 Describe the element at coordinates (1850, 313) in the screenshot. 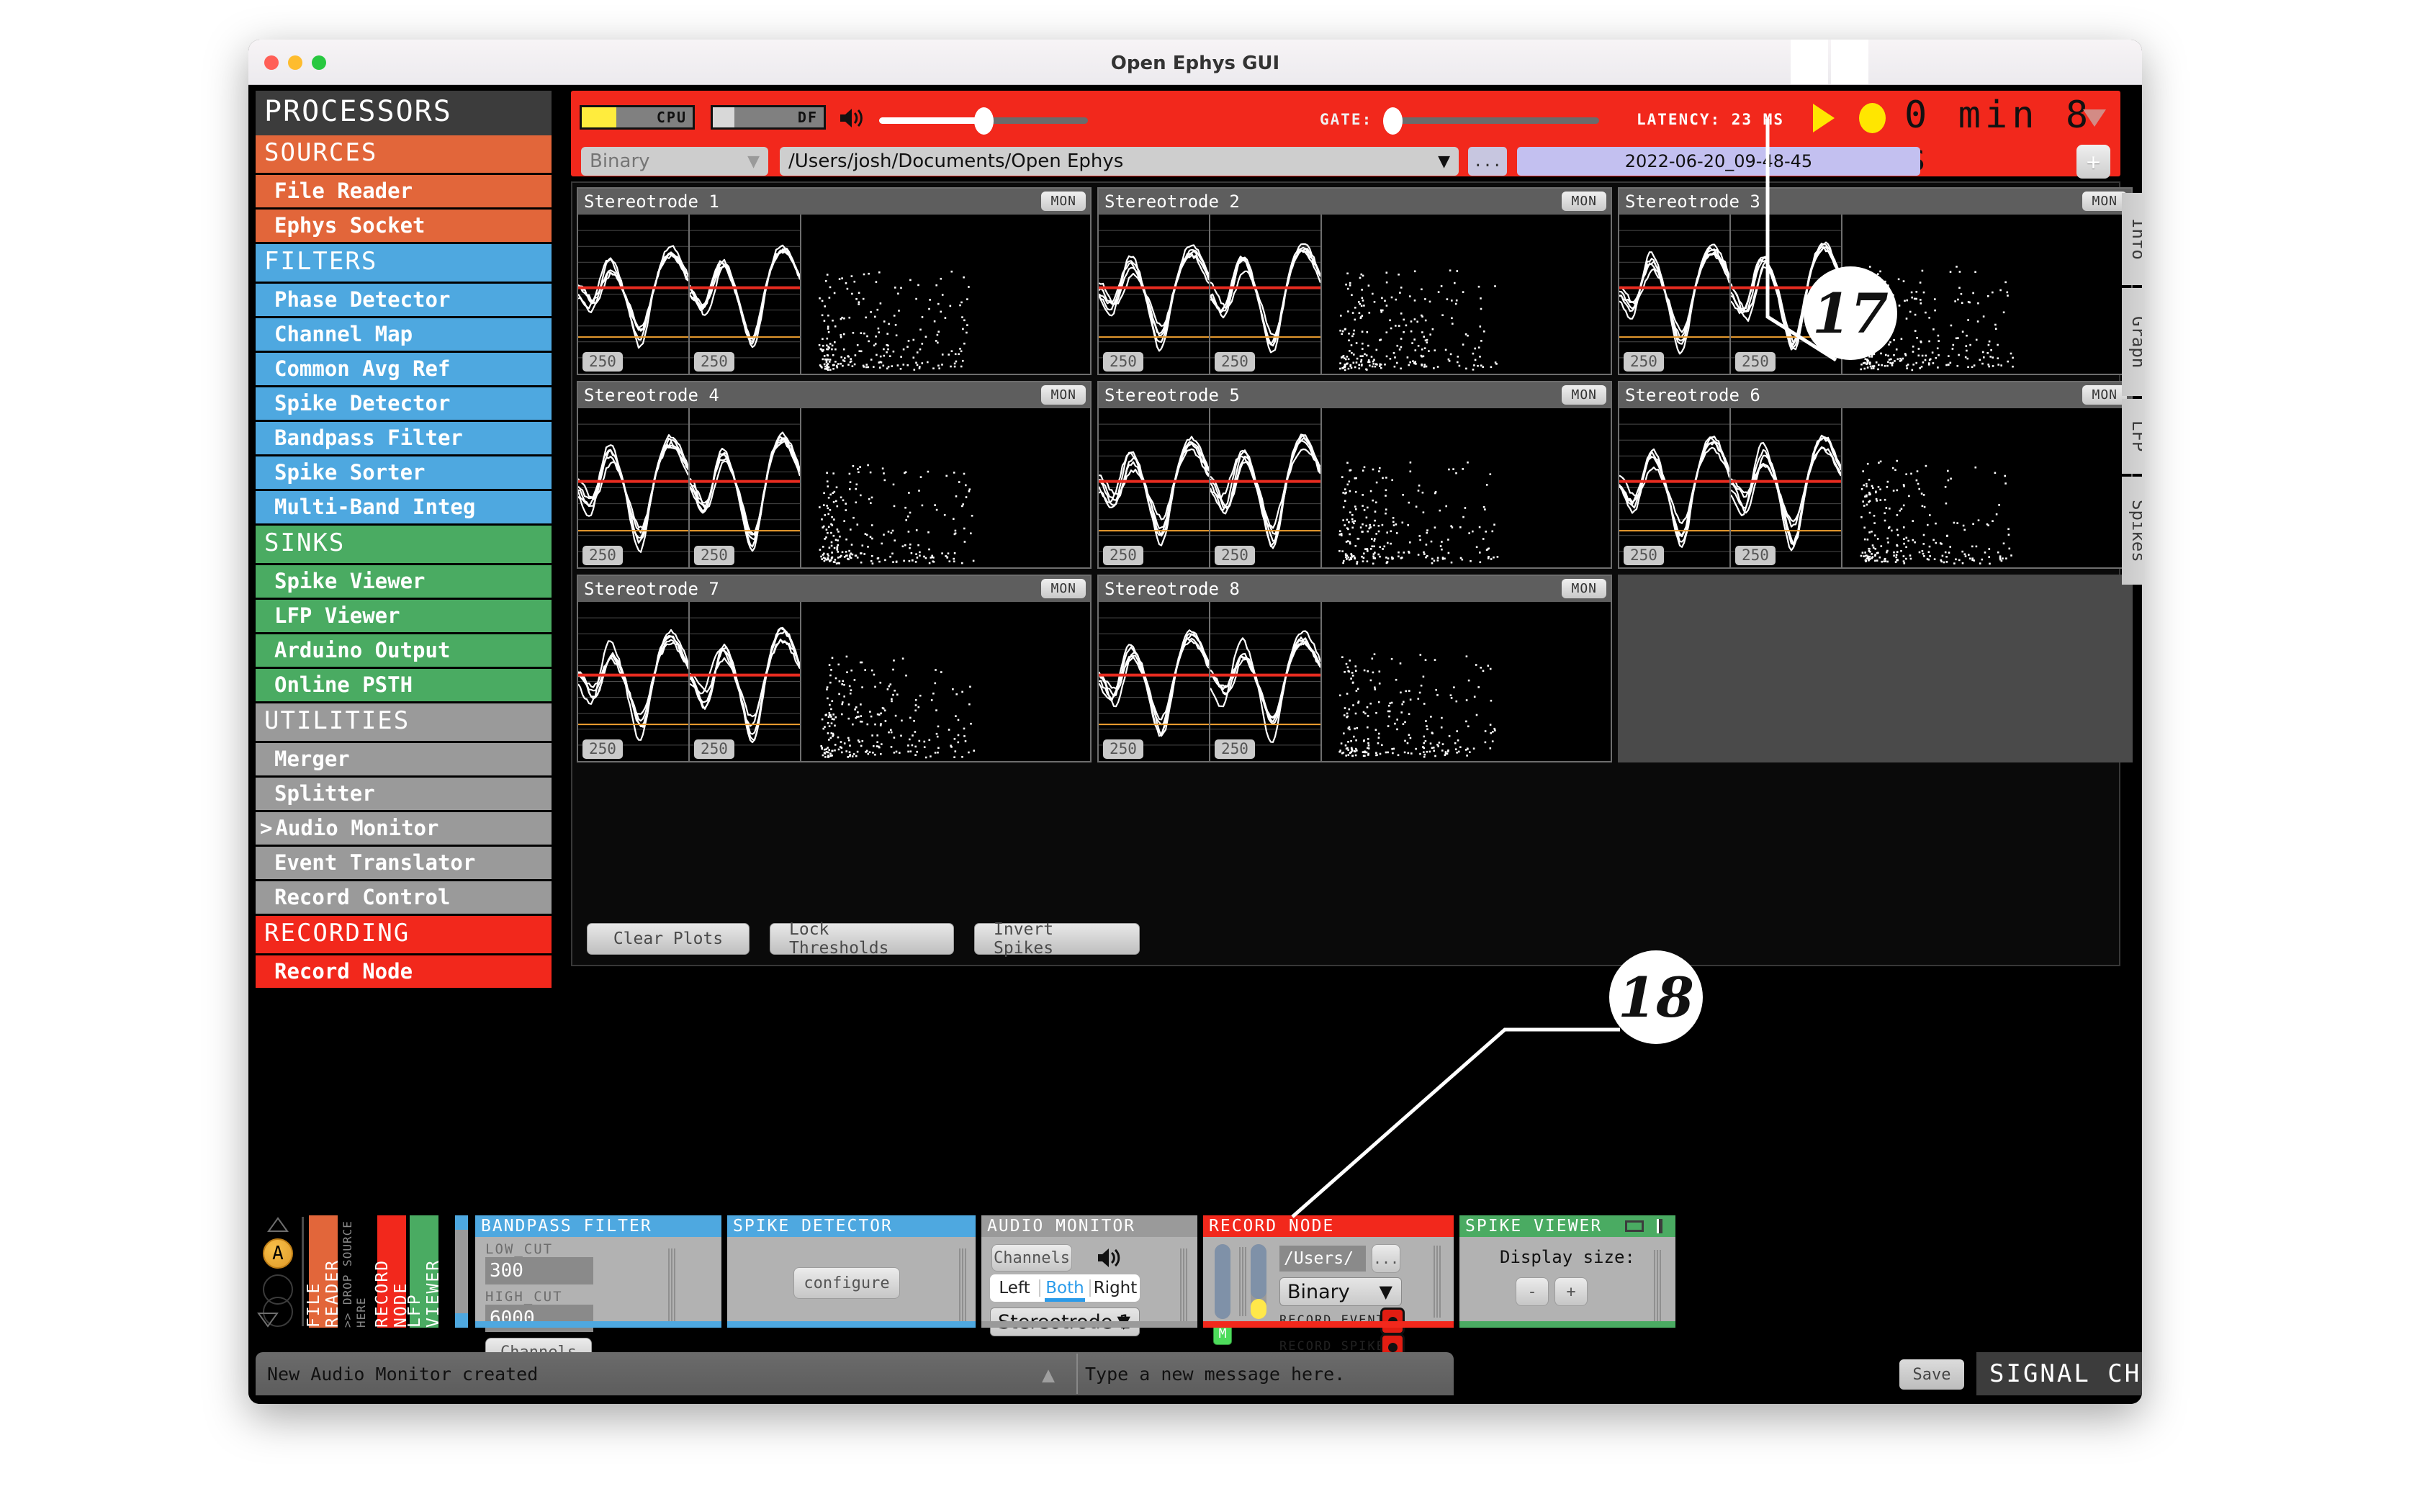

I see `callout-17: 17` at that location.